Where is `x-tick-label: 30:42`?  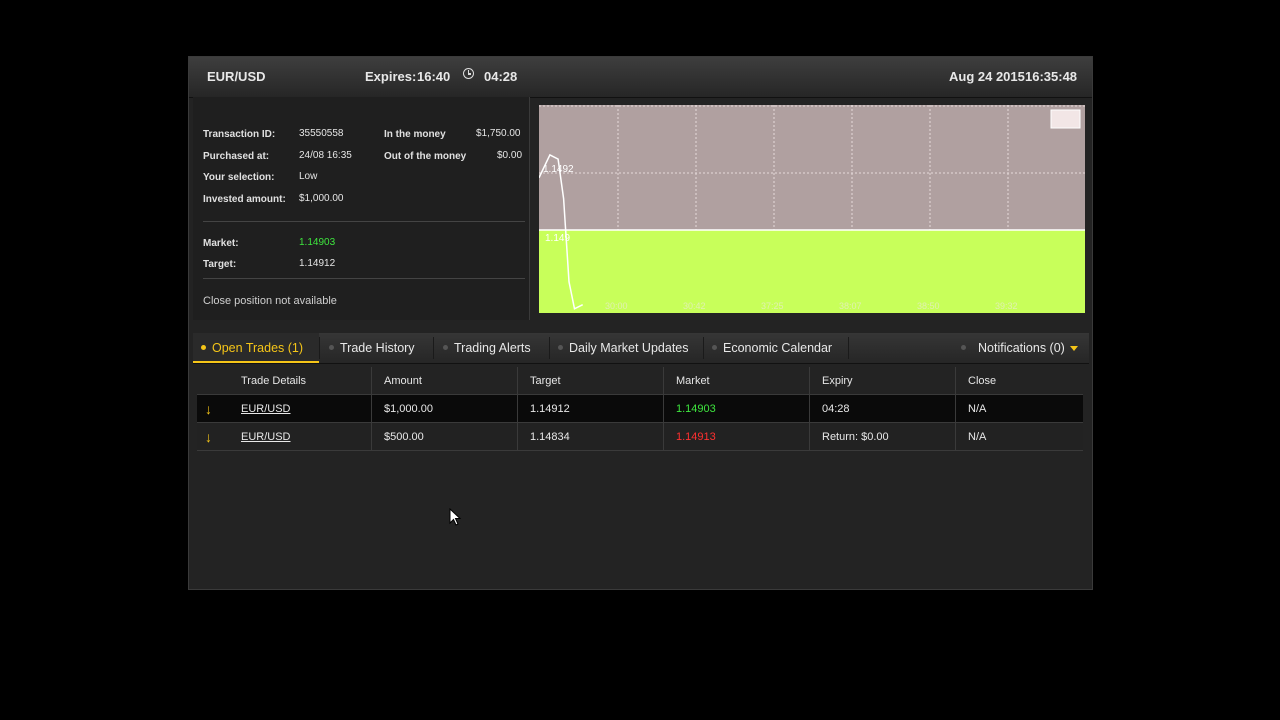 x-tick-label: 30:42 is located at coordinates (694, 306).